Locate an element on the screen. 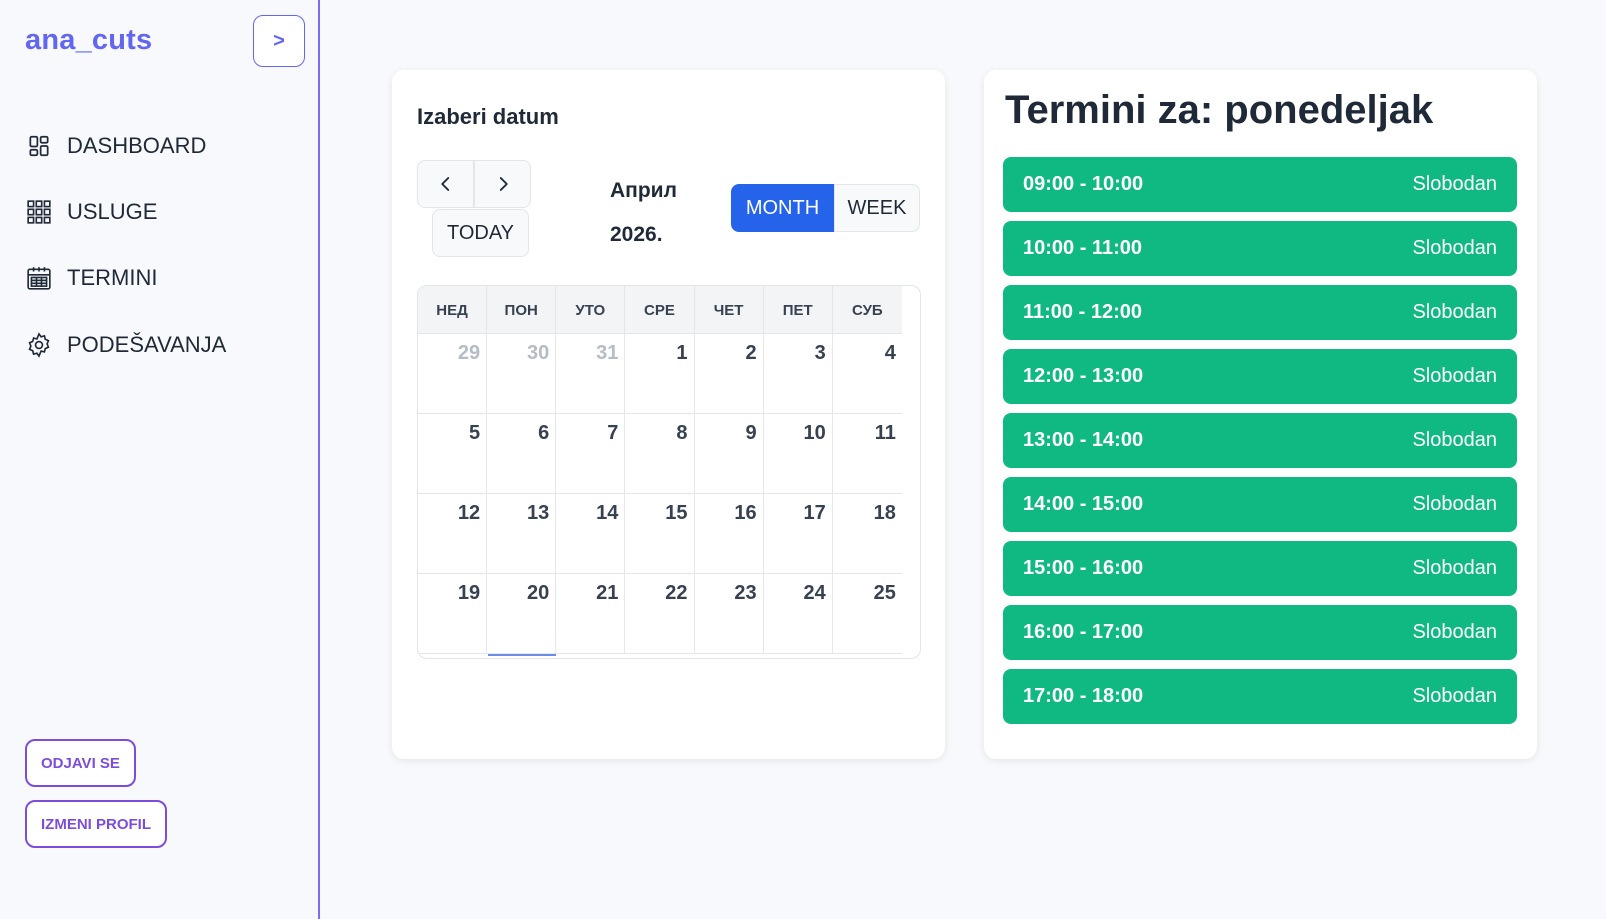 This screenshot has width=1606, height=919. day-cell: 18 is located at coordinates (867, 534).